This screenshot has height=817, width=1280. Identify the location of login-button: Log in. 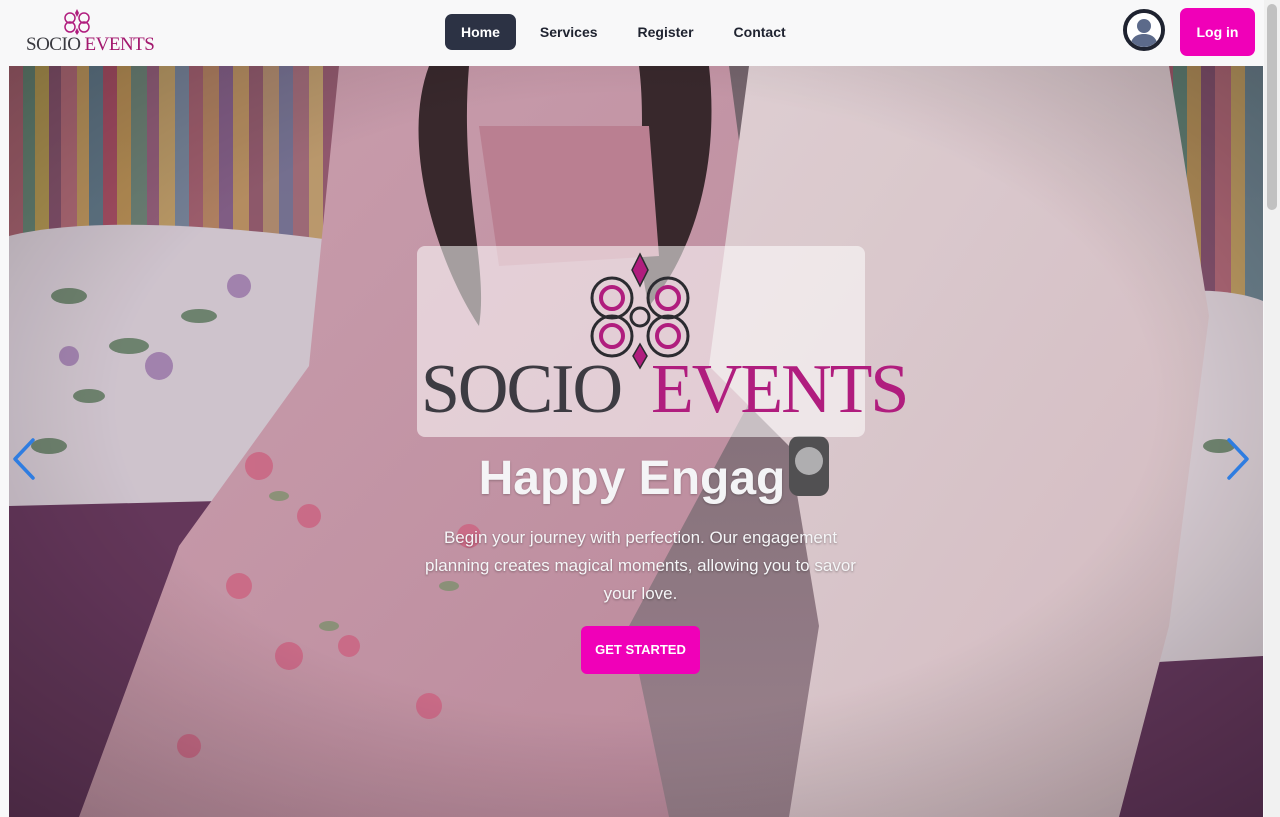
(1217, 32).